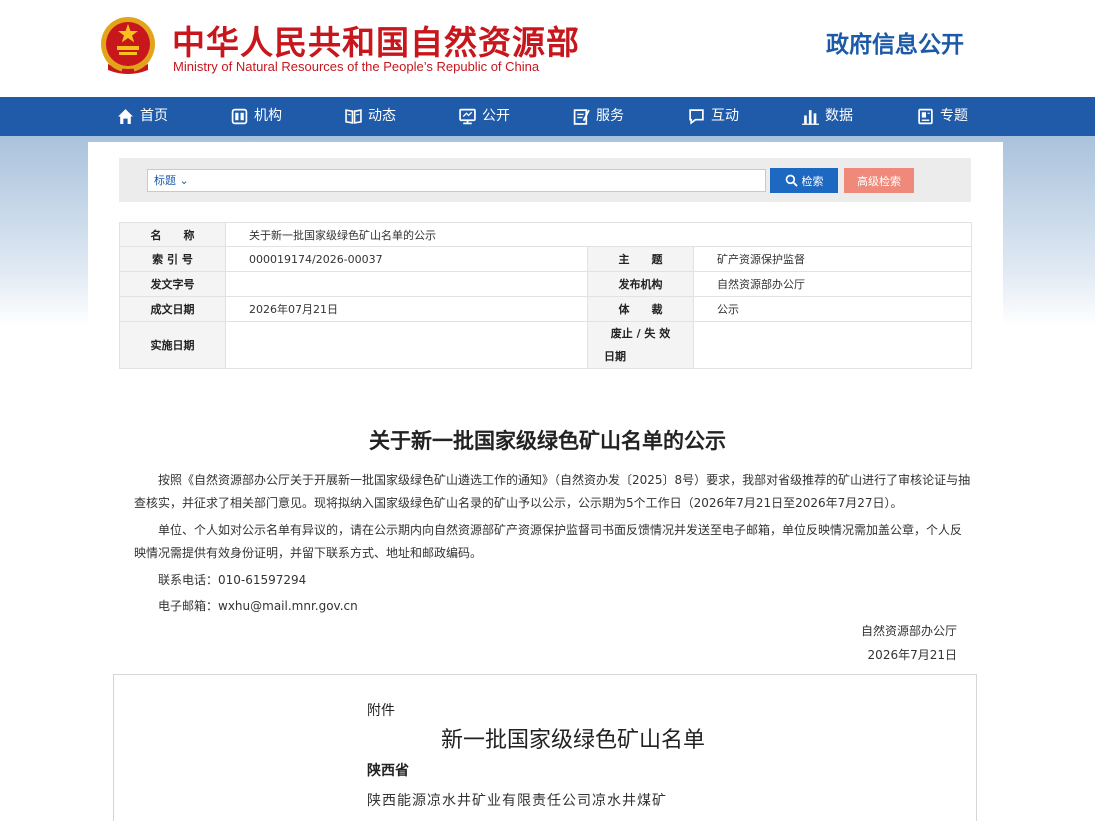  I want to click on gov-info-title: 政府信息公开, so click(895, 42).